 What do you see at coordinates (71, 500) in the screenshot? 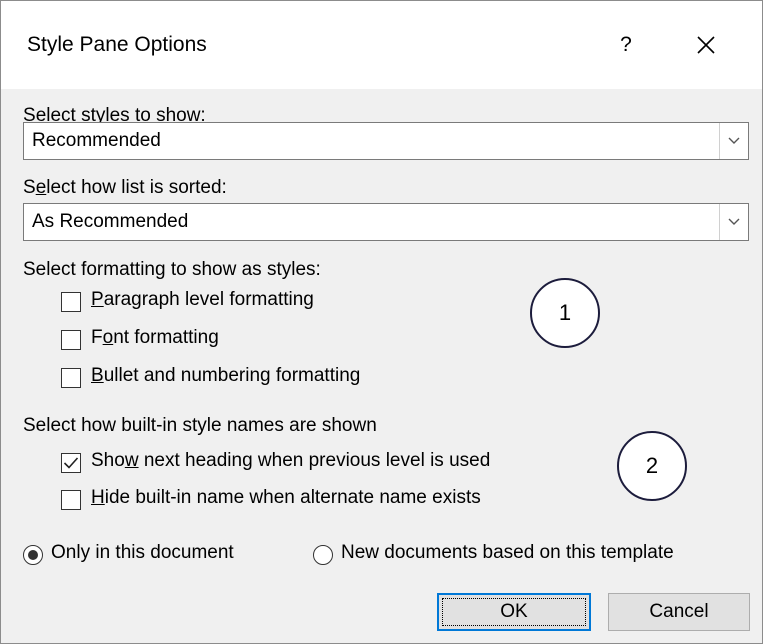
I see `hide-builtin-name-checkbox` at bounding box center [71, 500].